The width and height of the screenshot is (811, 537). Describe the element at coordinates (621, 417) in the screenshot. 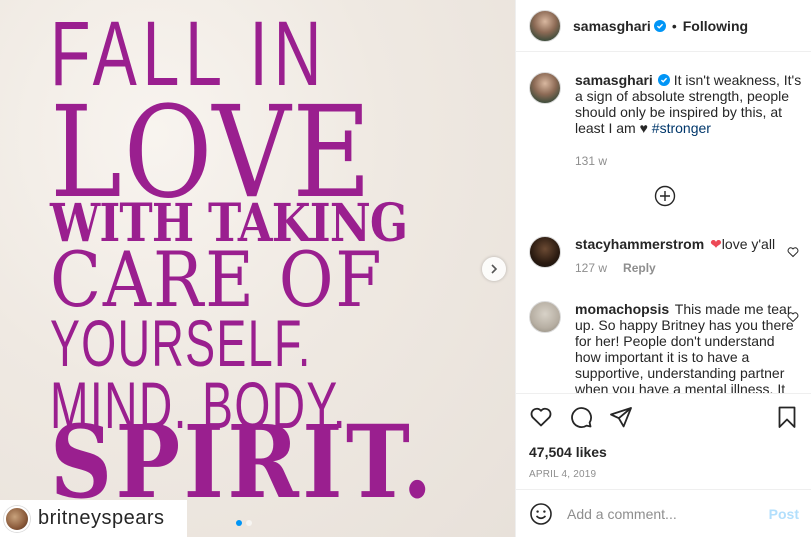

I see `paper-plane-icon` at that location.